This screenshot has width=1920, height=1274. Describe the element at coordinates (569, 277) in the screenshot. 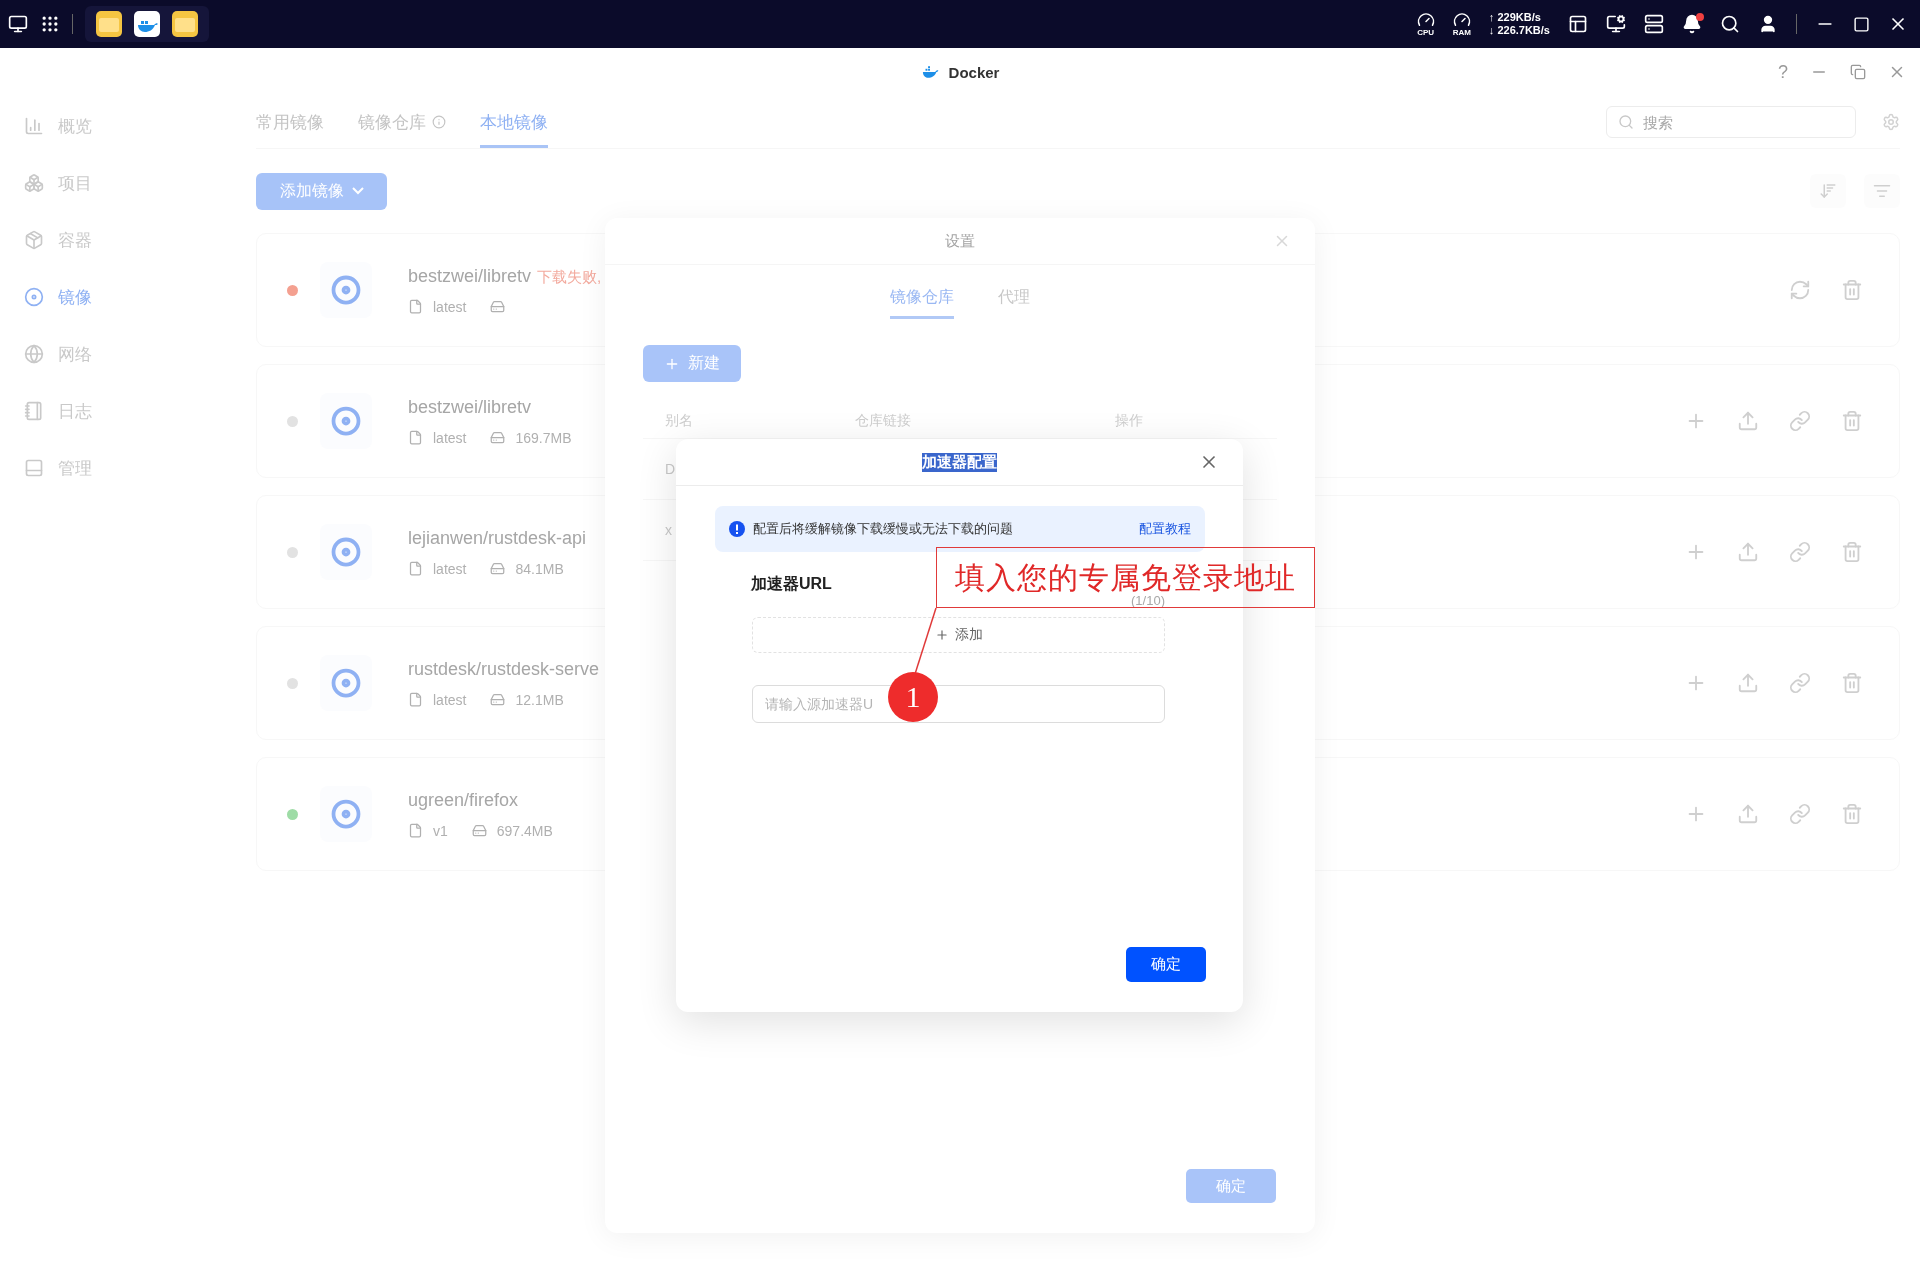

I see `status-text: 下载失败,` at that location.